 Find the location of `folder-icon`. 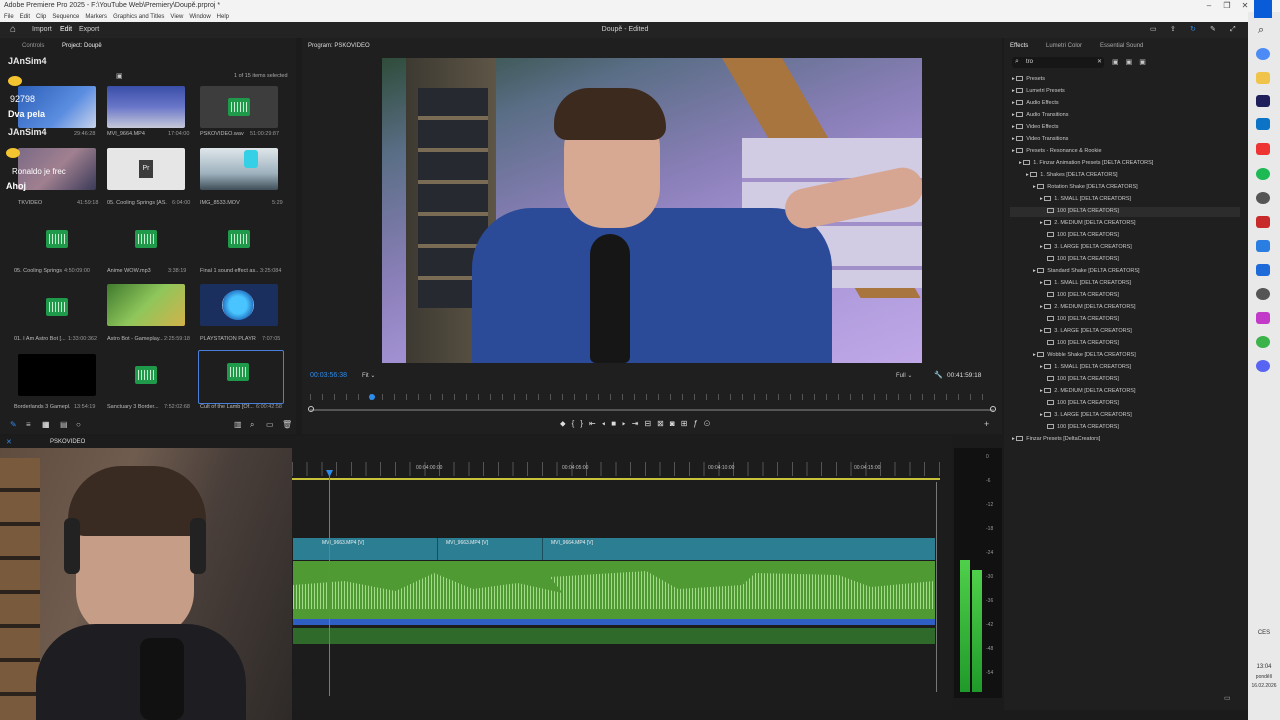

folder-icon is located at coordinates (1263, 78).